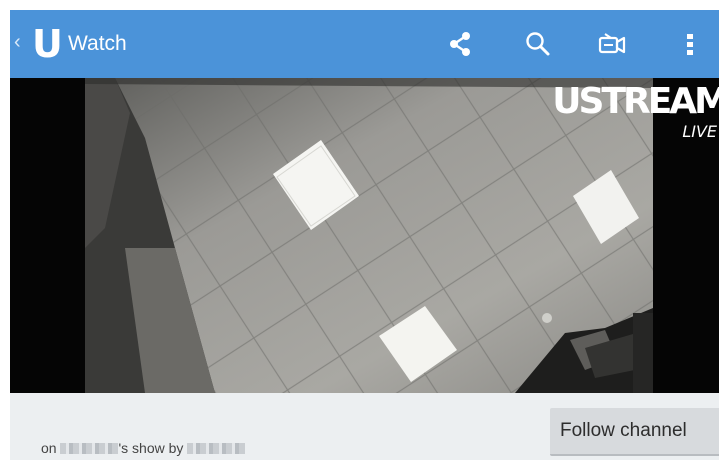 This screenshot has width=719, height=460. What do you see at coordinates (47, 44) in the screenshot?
I see `app-logo: U` at bounding box center [47, 44].